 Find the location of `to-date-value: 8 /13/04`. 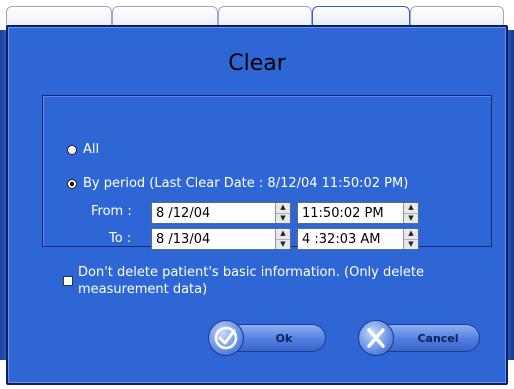

to-date-value: 8 /13/04 is located at coordinates (183, 239).